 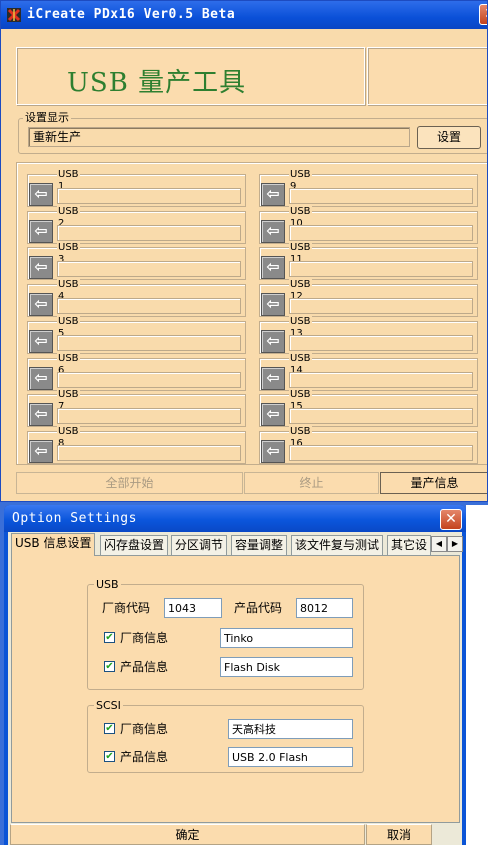 What do you see at coordinates (477, 675) in the screenshot?
I see `desktop-strip` at bounding box center [477, 675].